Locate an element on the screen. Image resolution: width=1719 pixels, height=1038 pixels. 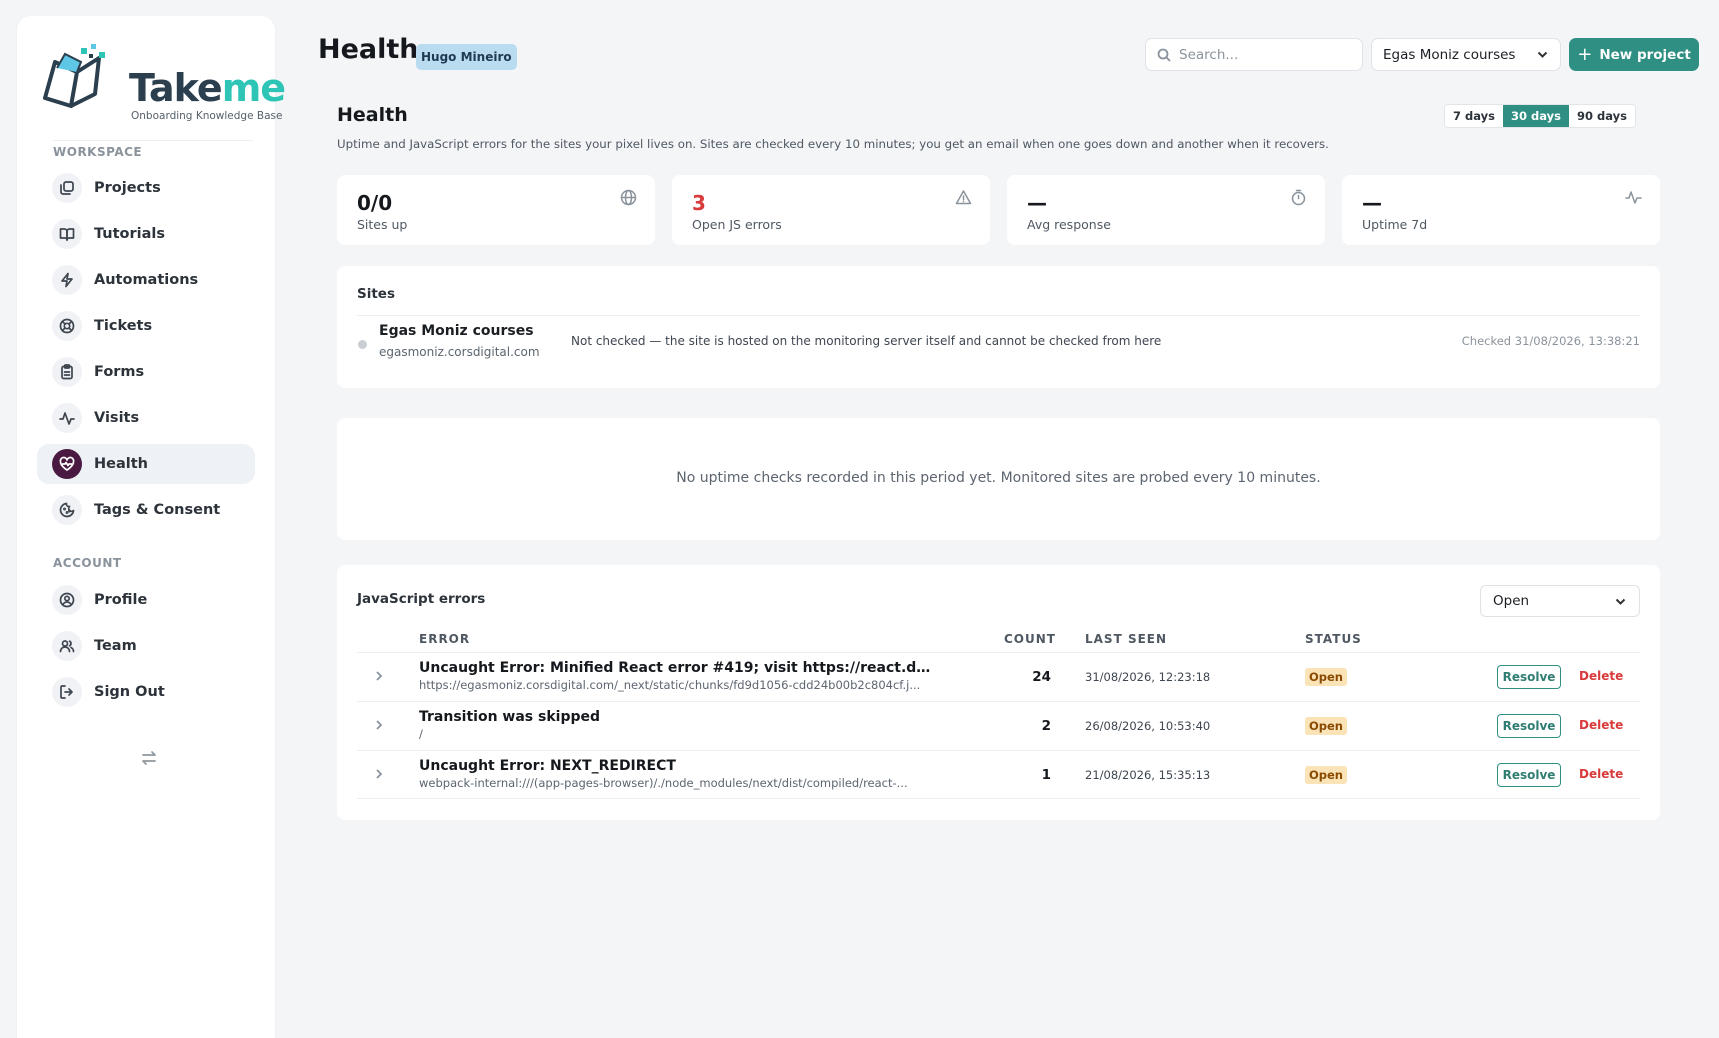
search-icon is located at coordinates (1164, 55).